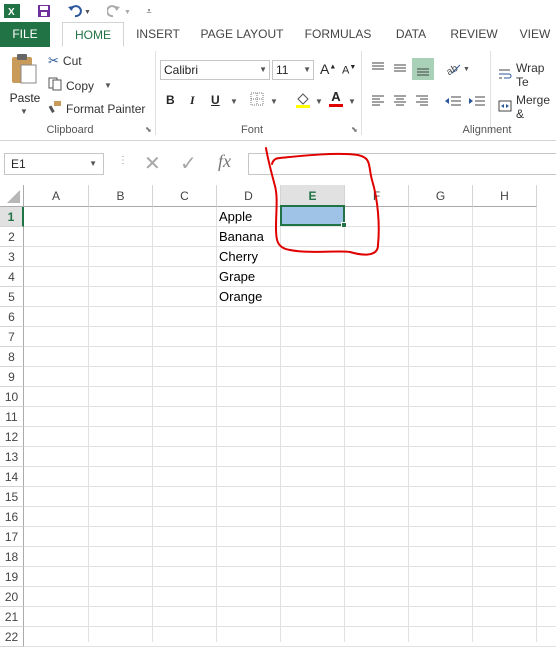  Describe the element at coordinates (119, 11) in the screenshot. I see `redo-icon: ▼` at that location.